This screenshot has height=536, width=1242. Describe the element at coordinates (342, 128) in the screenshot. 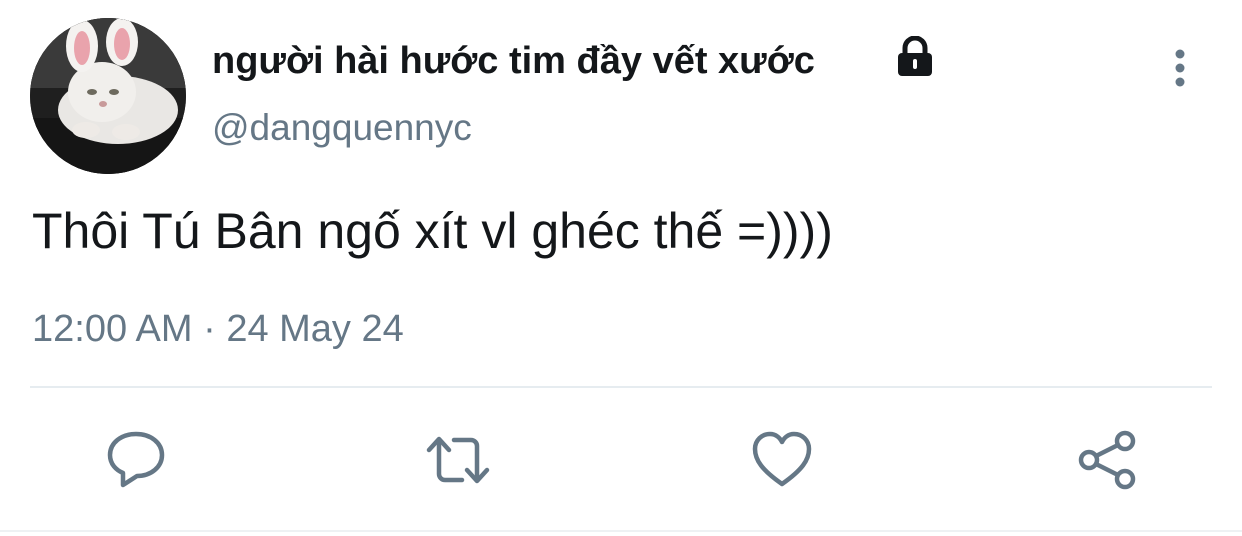

I see `handle: @dangquennyc` at that location.